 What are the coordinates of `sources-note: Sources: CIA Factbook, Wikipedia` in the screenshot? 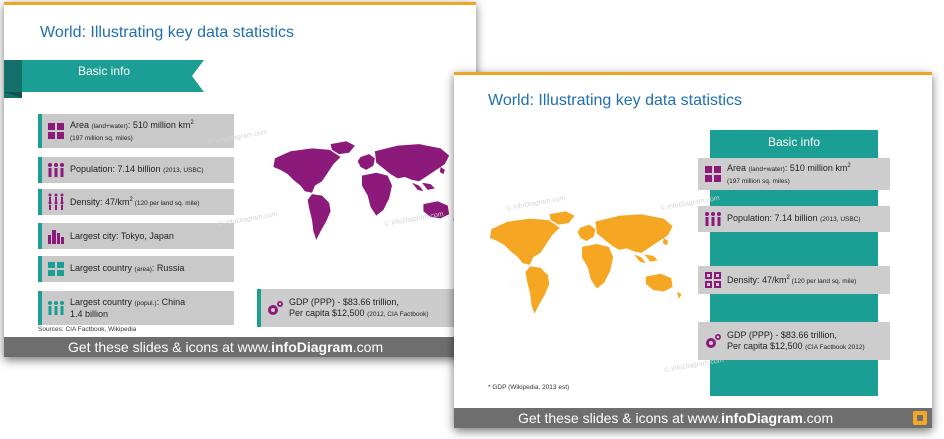 It's located at (87, 329).